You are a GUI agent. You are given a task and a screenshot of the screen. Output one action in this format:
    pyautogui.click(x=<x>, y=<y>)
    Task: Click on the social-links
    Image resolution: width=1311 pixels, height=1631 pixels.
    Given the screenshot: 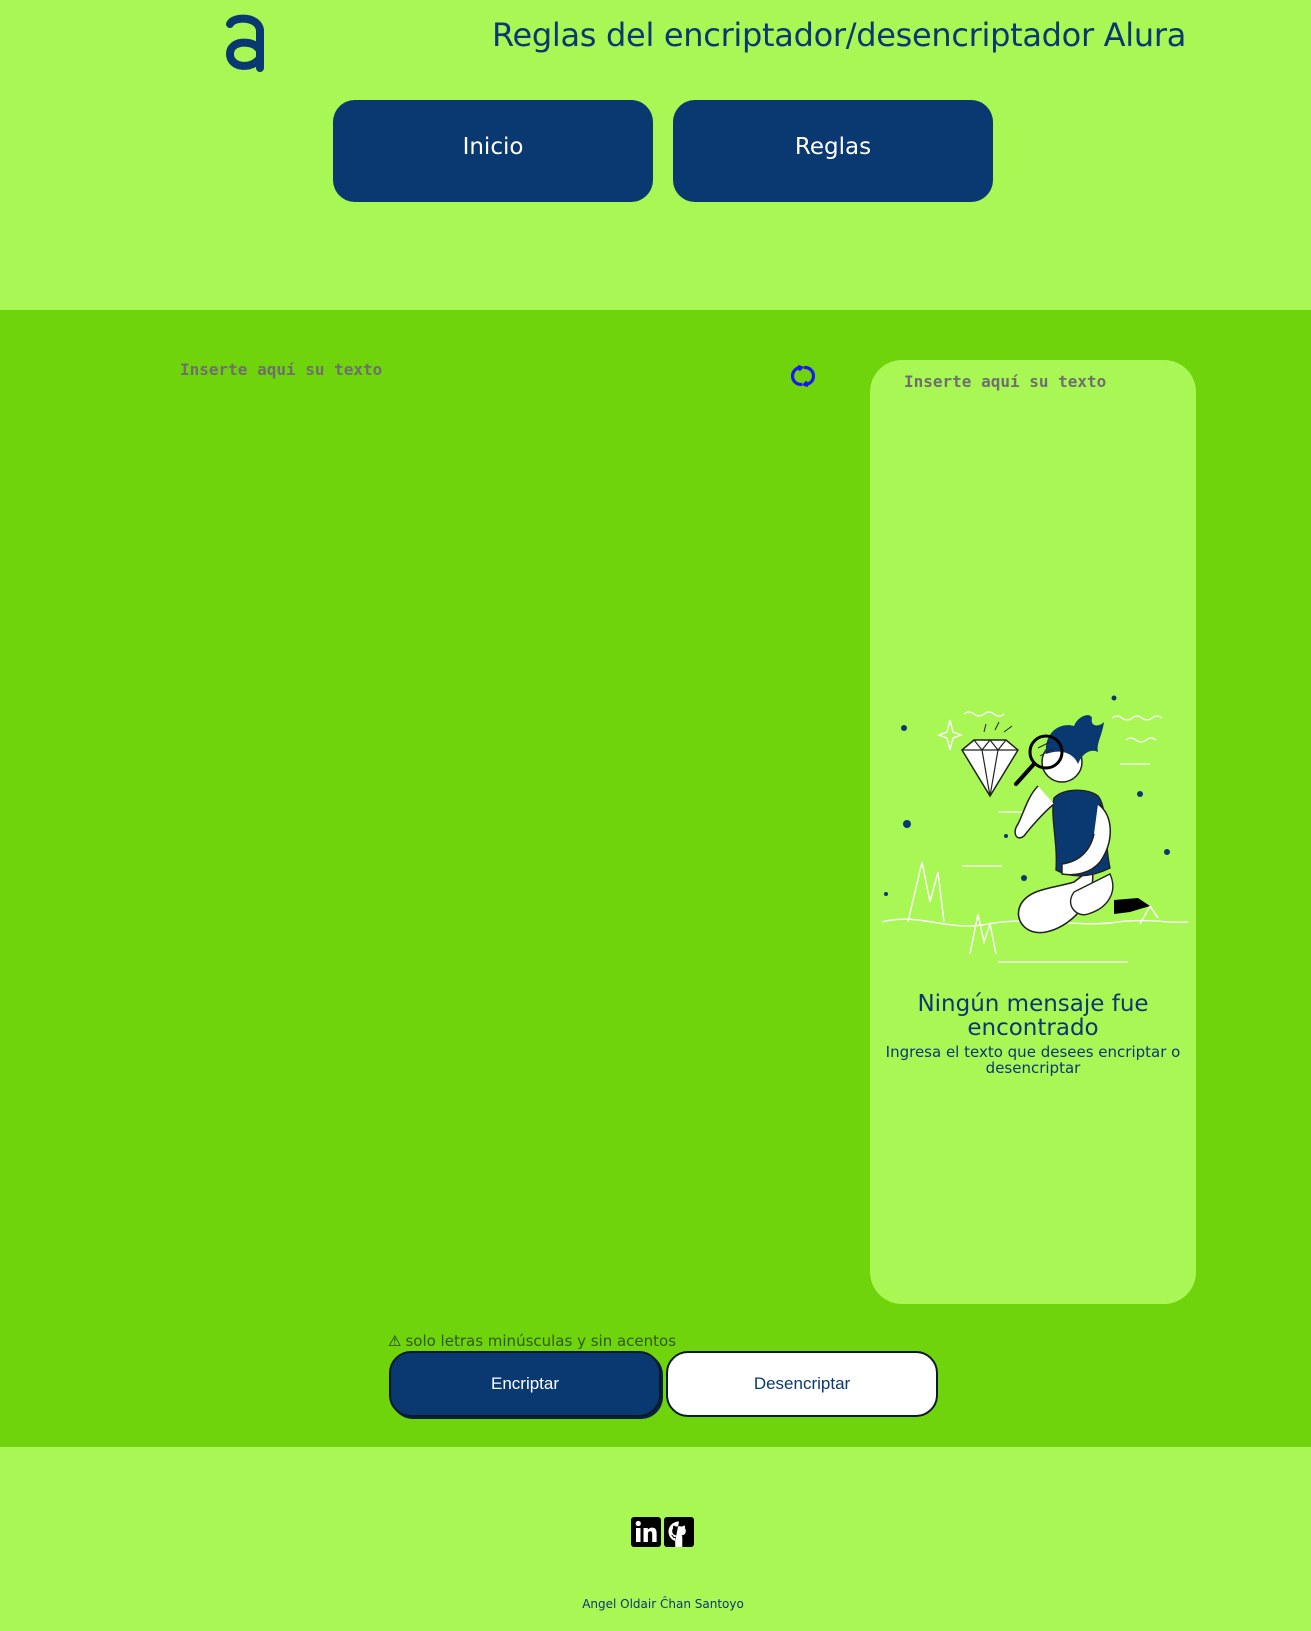 What is the action you would take?
    pyautogui.click(x=662, y=1532)
    